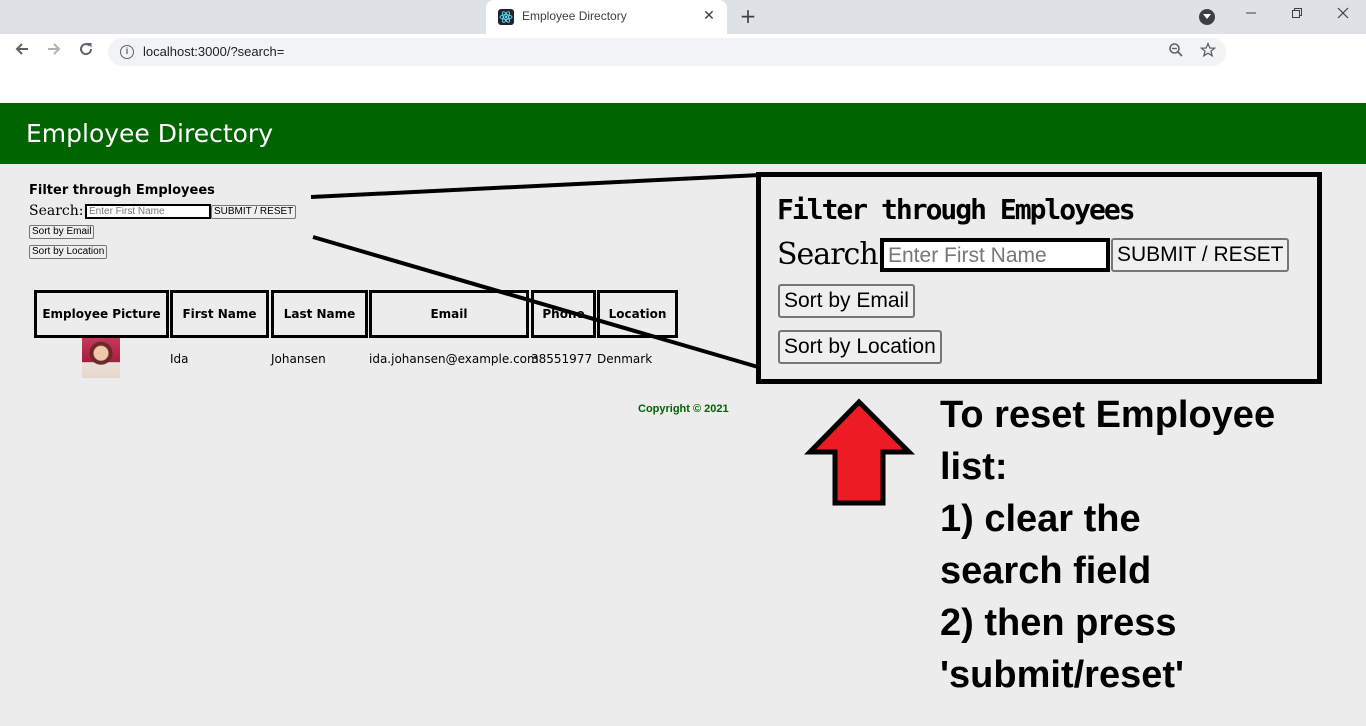  Describe the element at coordinates (535, 302) in the screenshot. I see `callout-line-bottom` at that location.